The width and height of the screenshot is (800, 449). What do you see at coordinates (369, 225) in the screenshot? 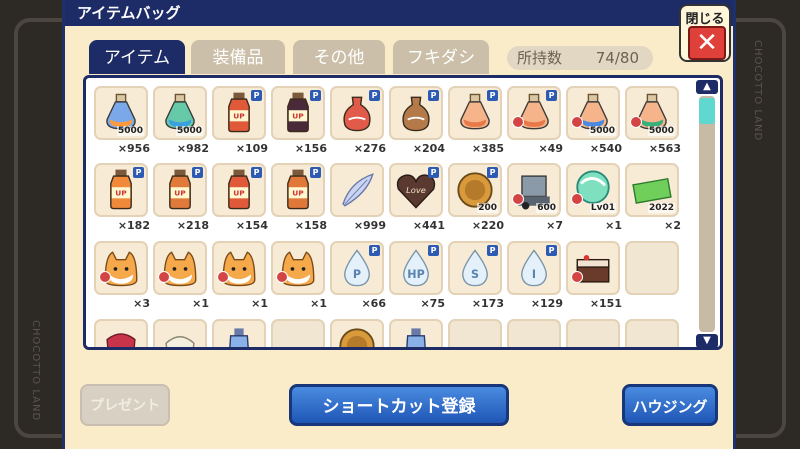
I see `item-quantity: ×999` at bounding box center [369, 225].